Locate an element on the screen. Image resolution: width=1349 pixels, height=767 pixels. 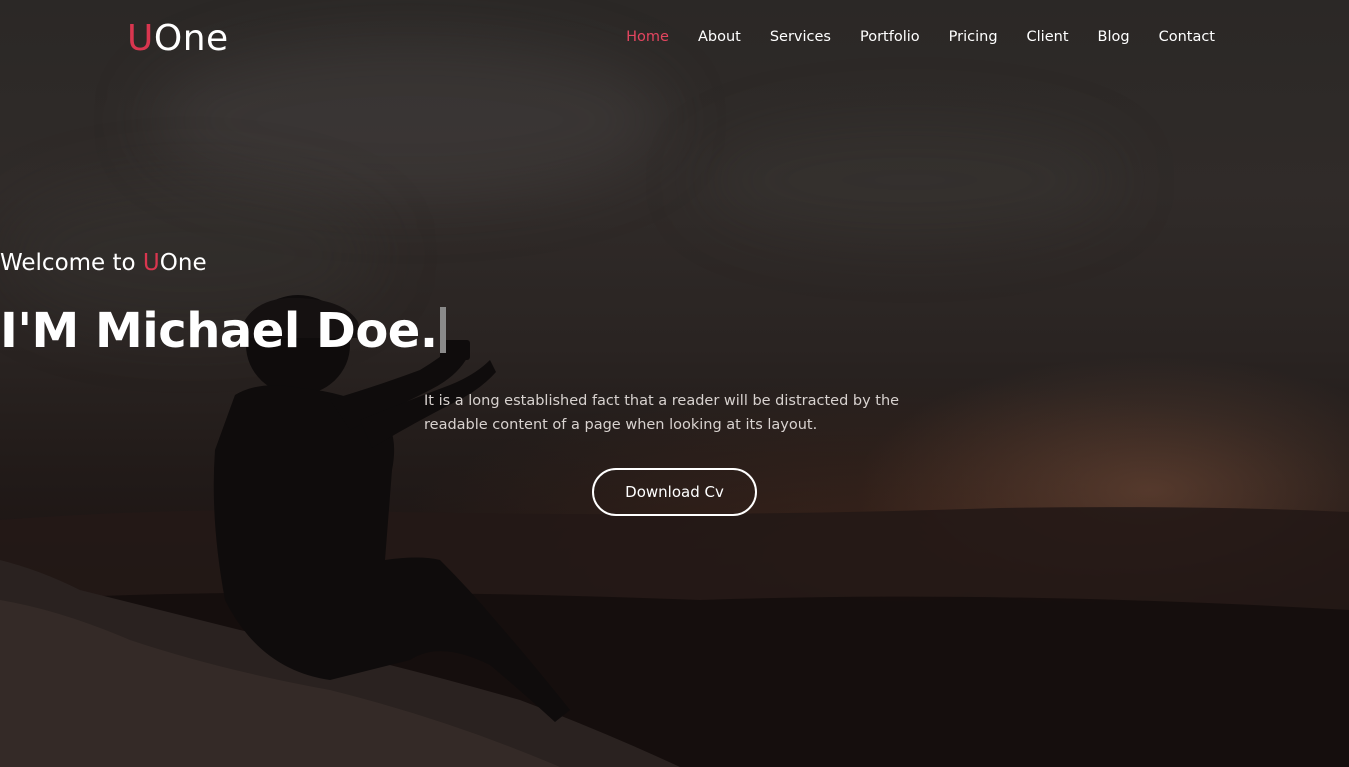
download-cv-label: Download Cv is located at coordinates (674, 492).